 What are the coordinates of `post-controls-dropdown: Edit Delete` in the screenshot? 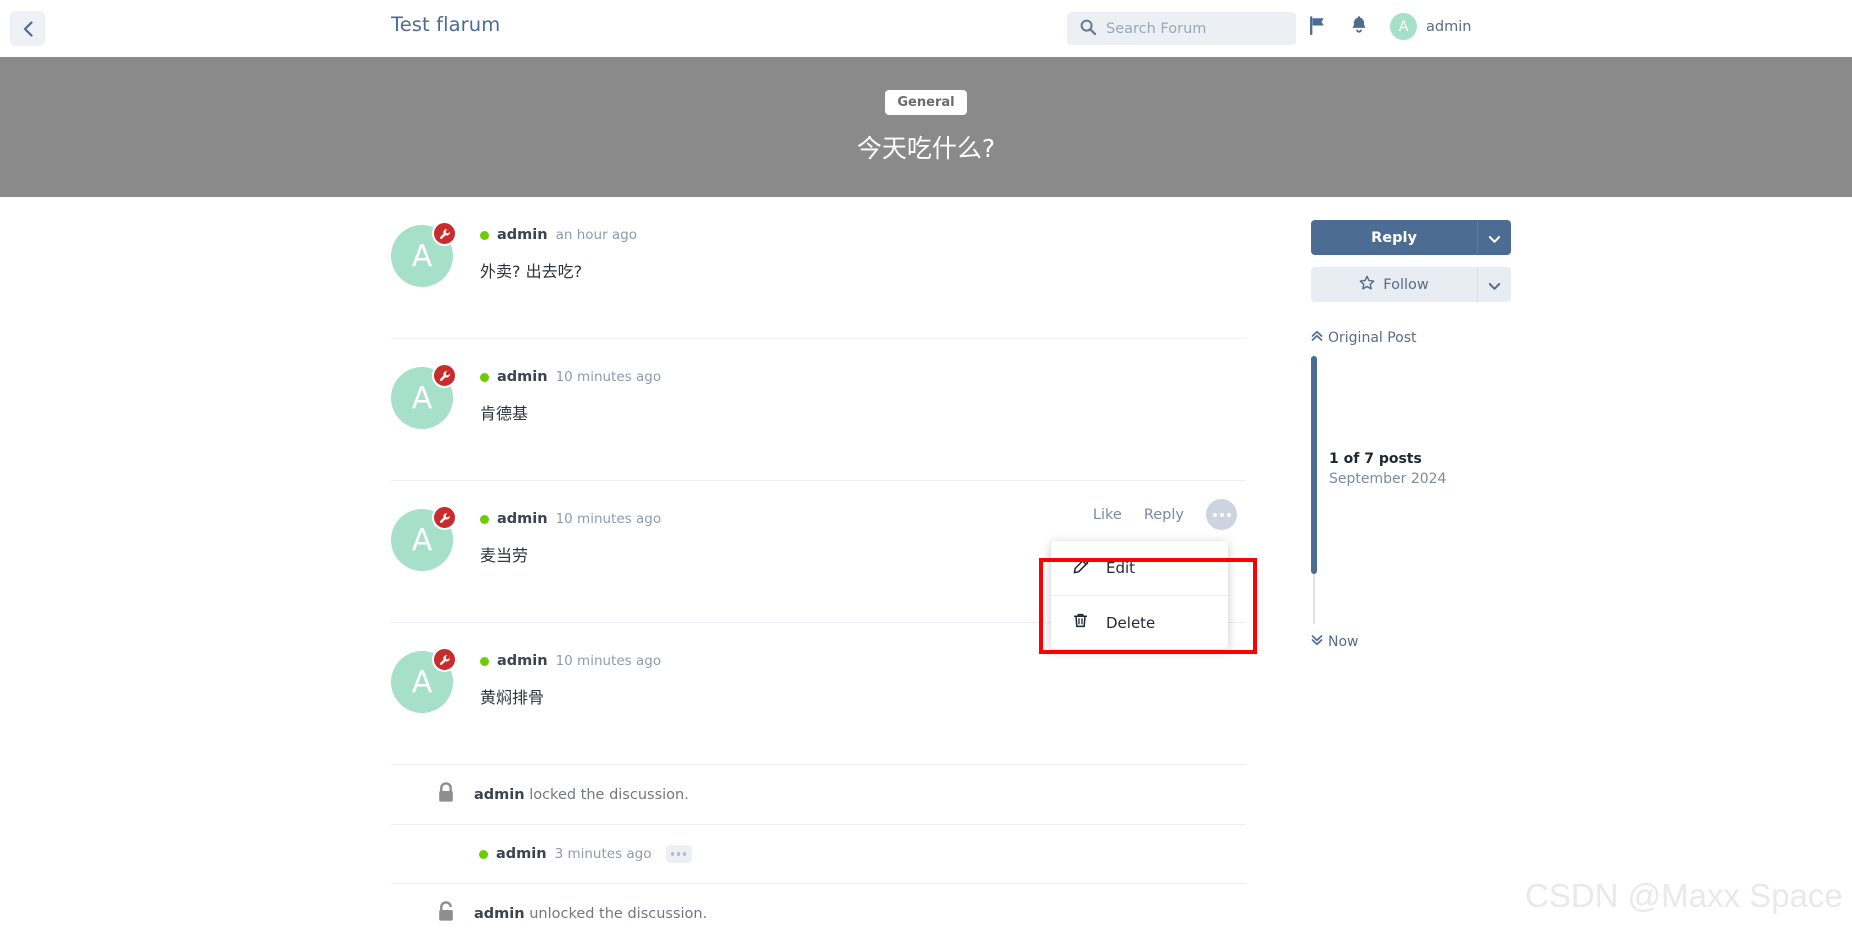 It's located at (1139, 595).